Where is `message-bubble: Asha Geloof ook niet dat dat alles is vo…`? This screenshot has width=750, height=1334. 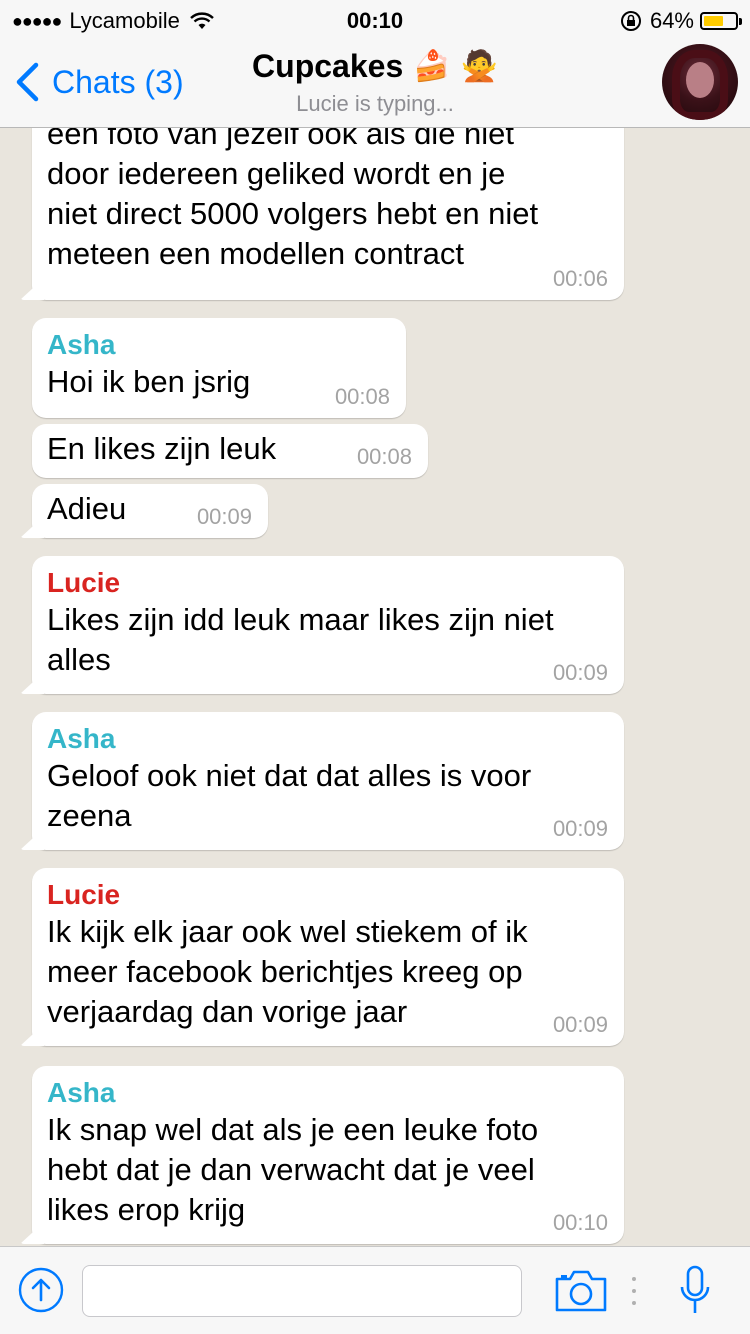
message-bubble: Asha Geloof ook niet dat dat alles is vo… is located at coordinates (328, 781).